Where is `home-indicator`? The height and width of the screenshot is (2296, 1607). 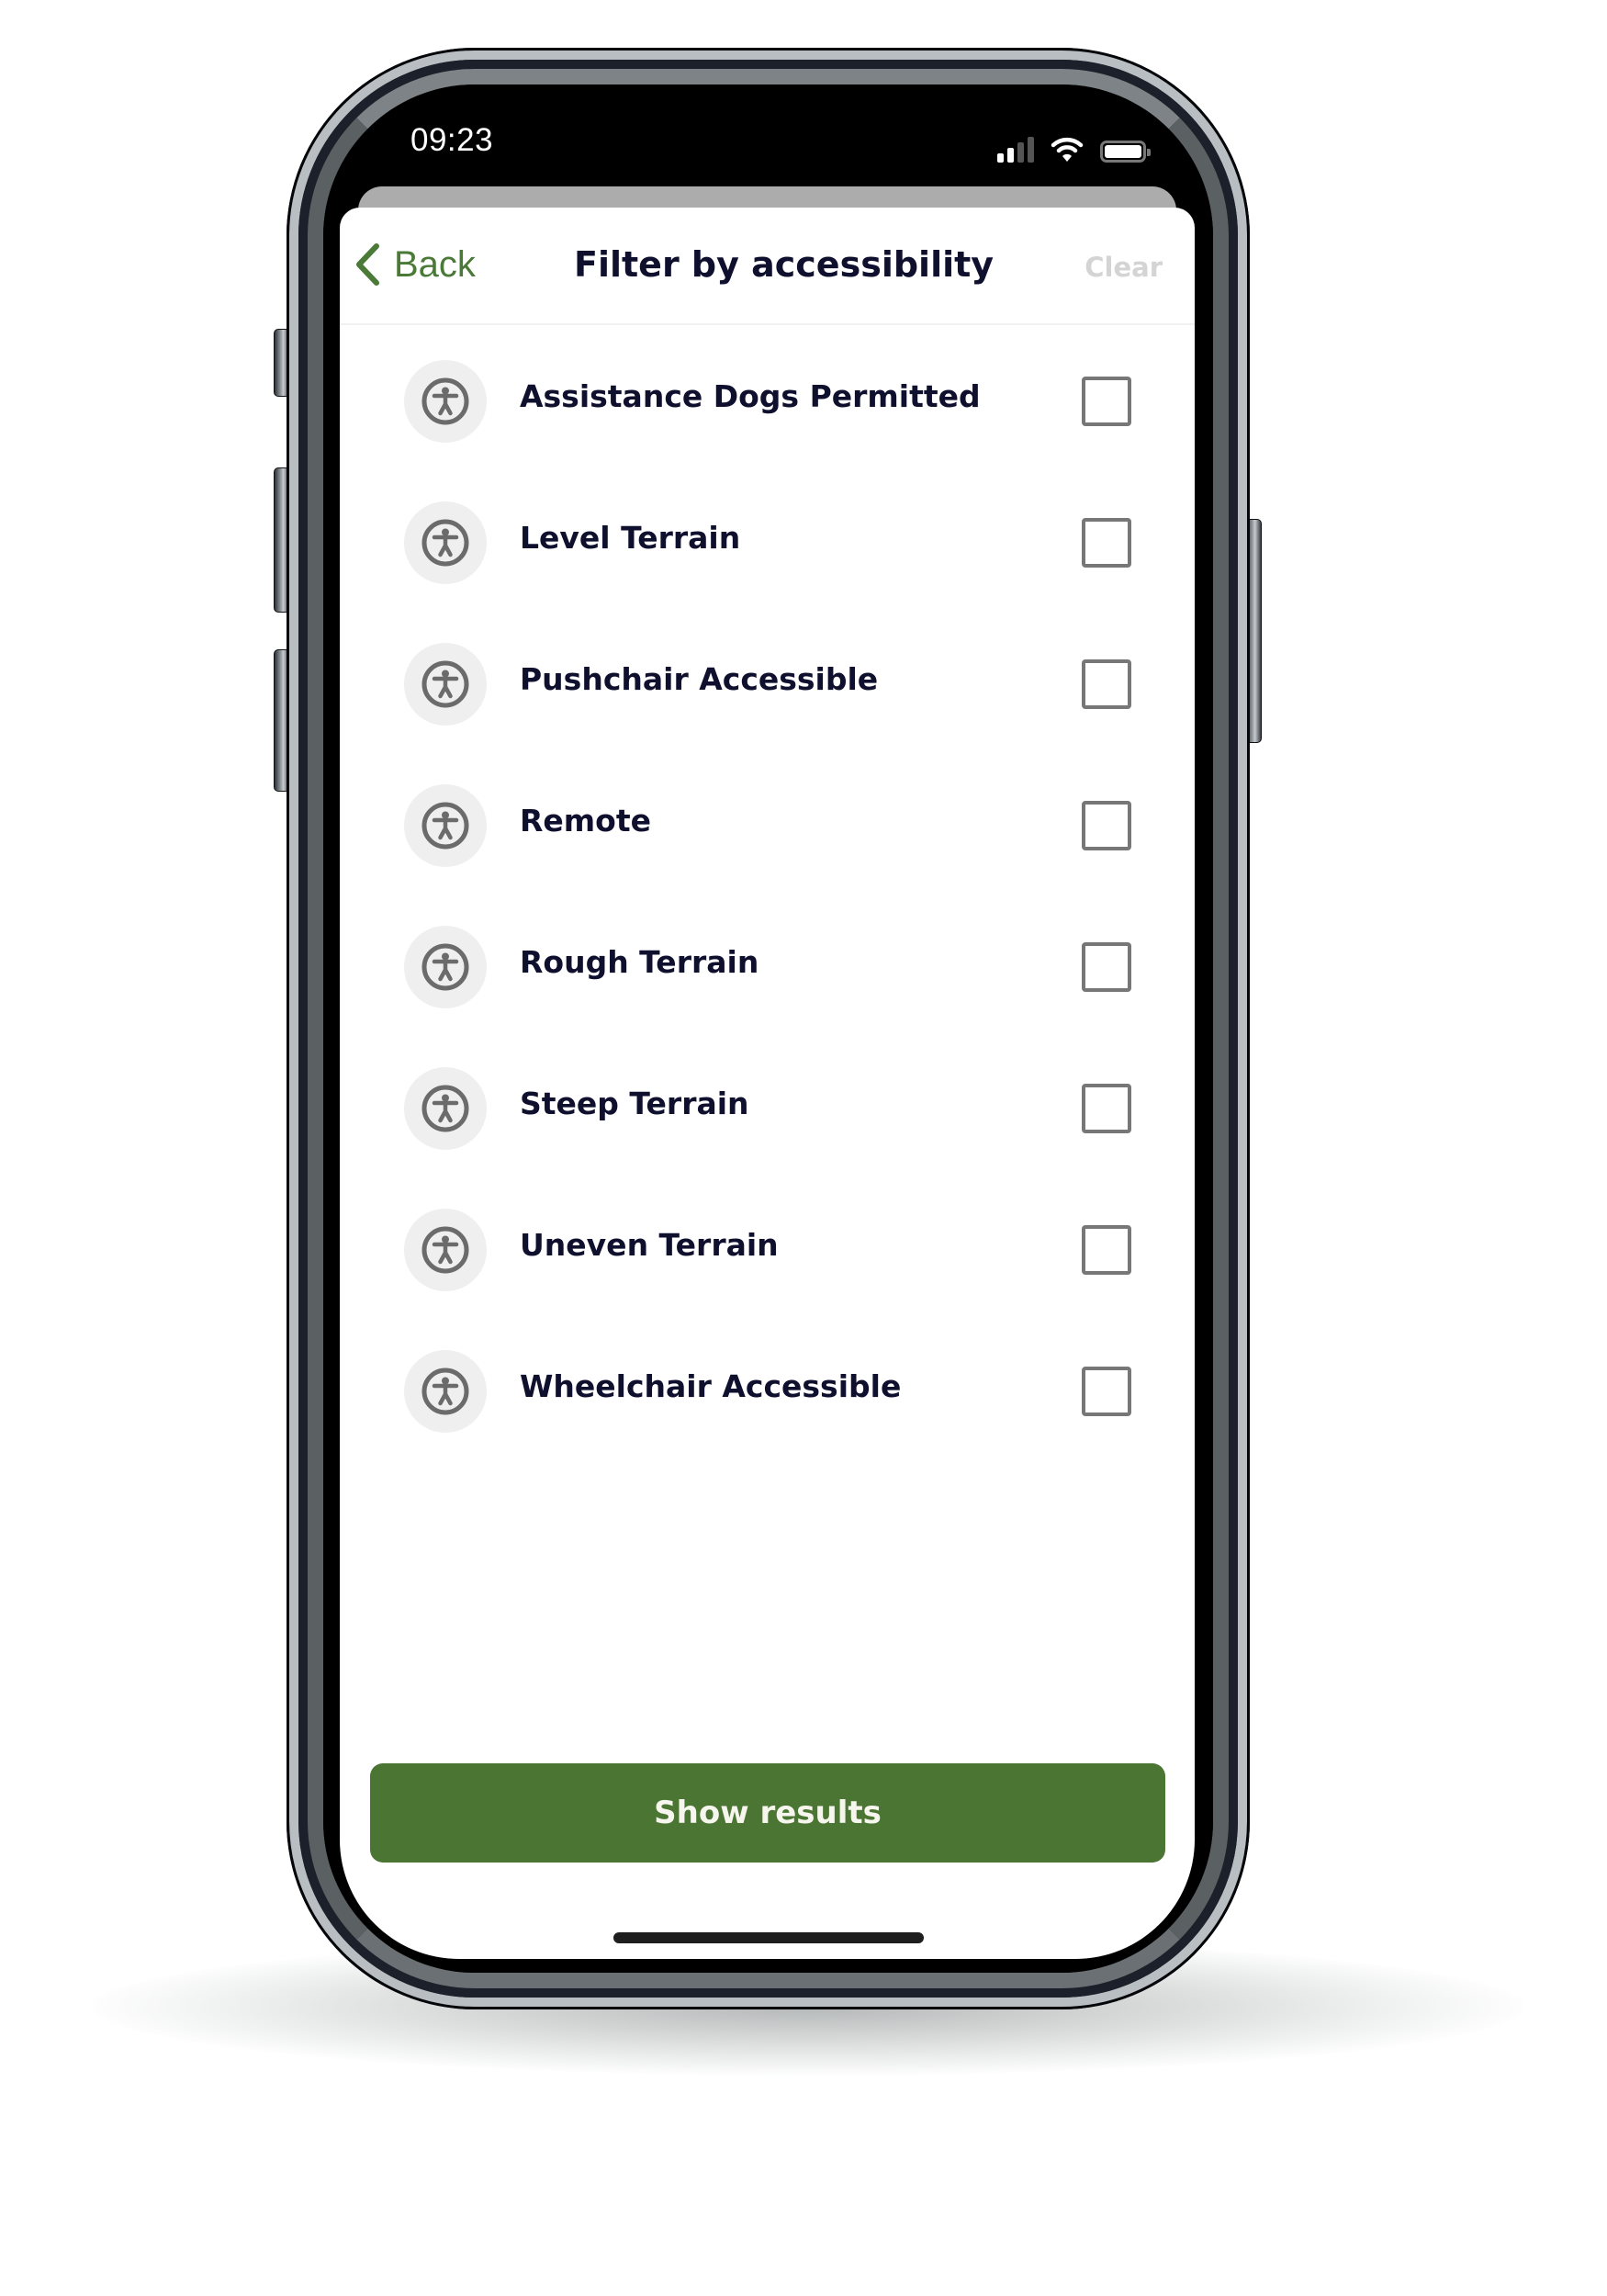 home-indicator is located at coordinates (768, 1937).